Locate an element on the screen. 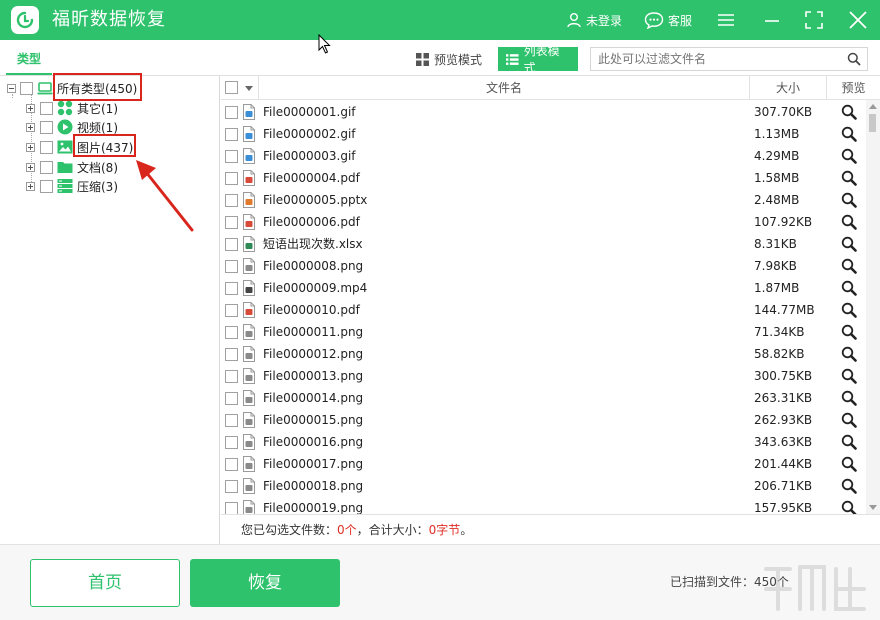  file-row: File0000002.gif 1.13MB is located at coordinates (543, 134).